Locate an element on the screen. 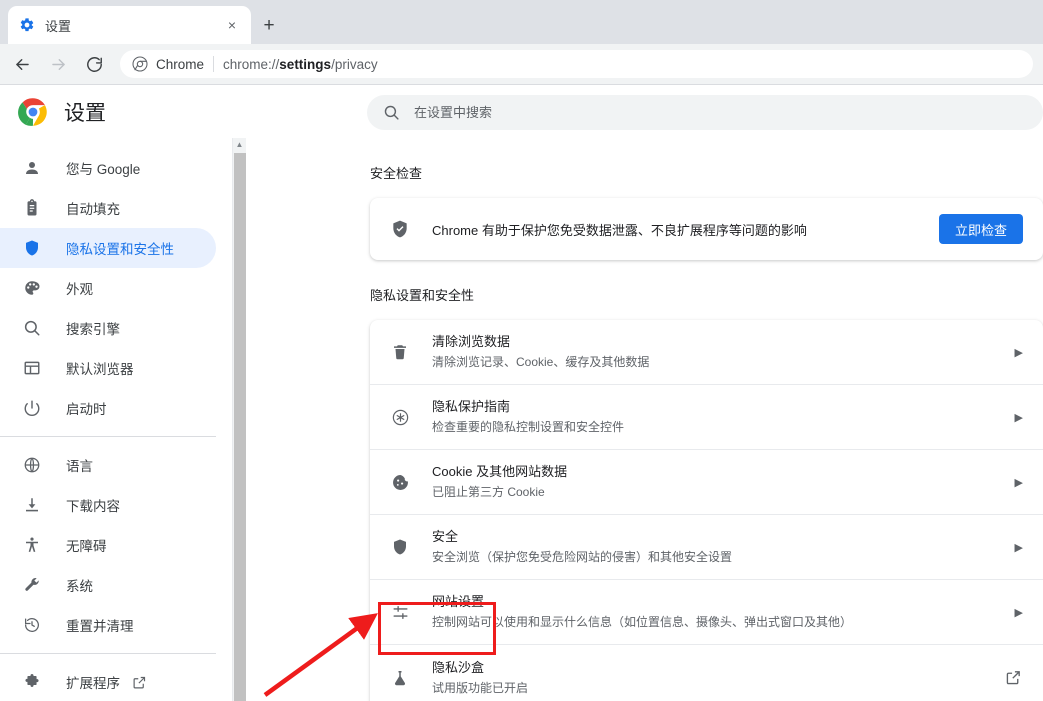 The height and width of the screenshot is (701, 1043). wrench-icon is located at coordinates (32, 585).